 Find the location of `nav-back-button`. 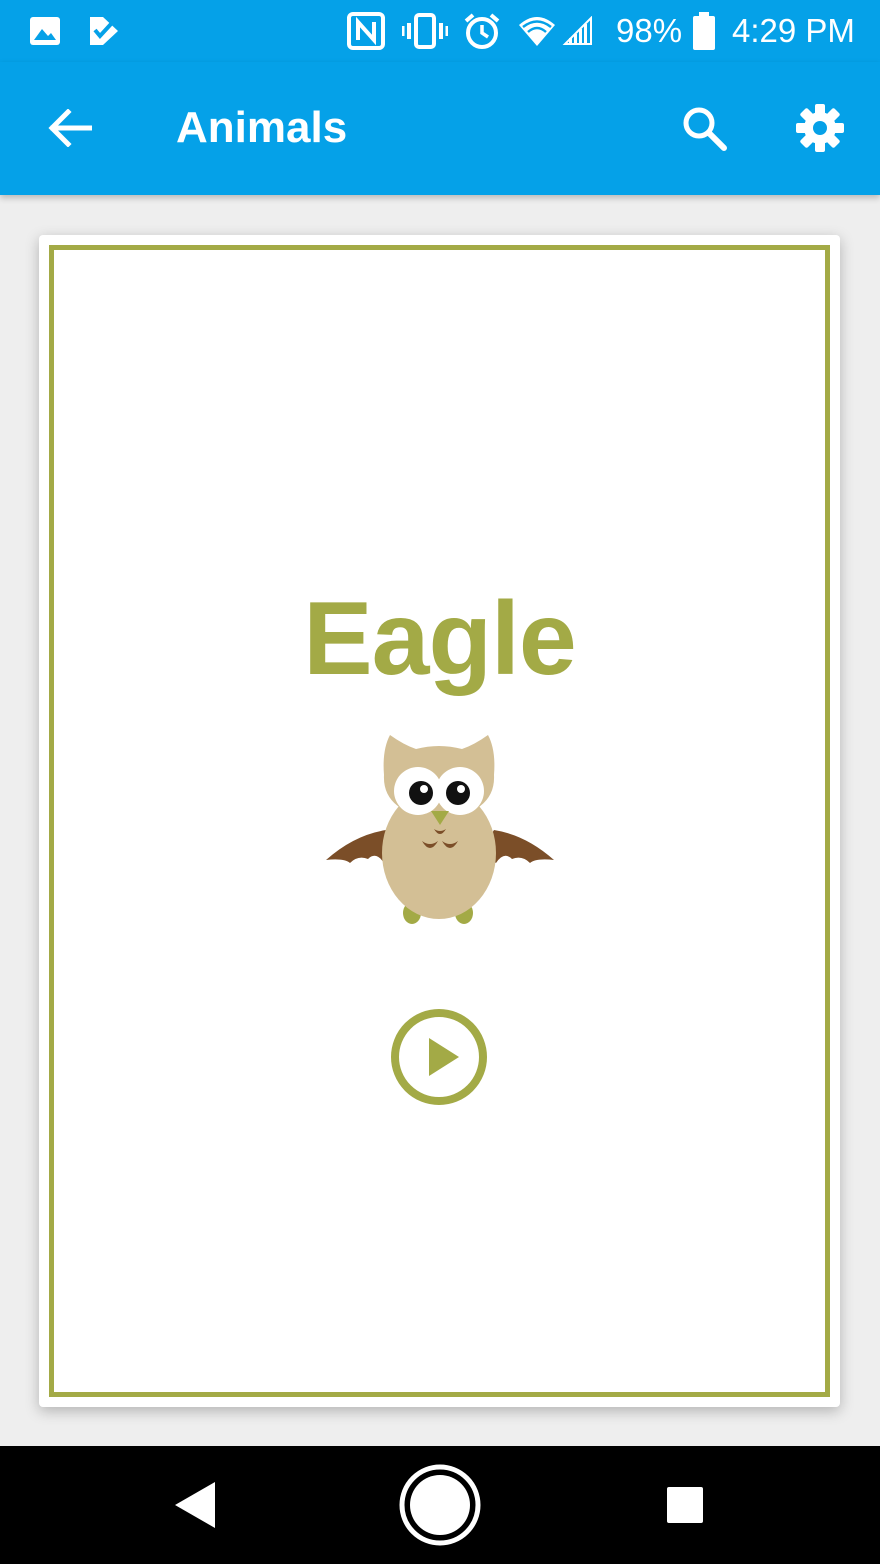

nav-back-button is located at coordinates (195, 1505).